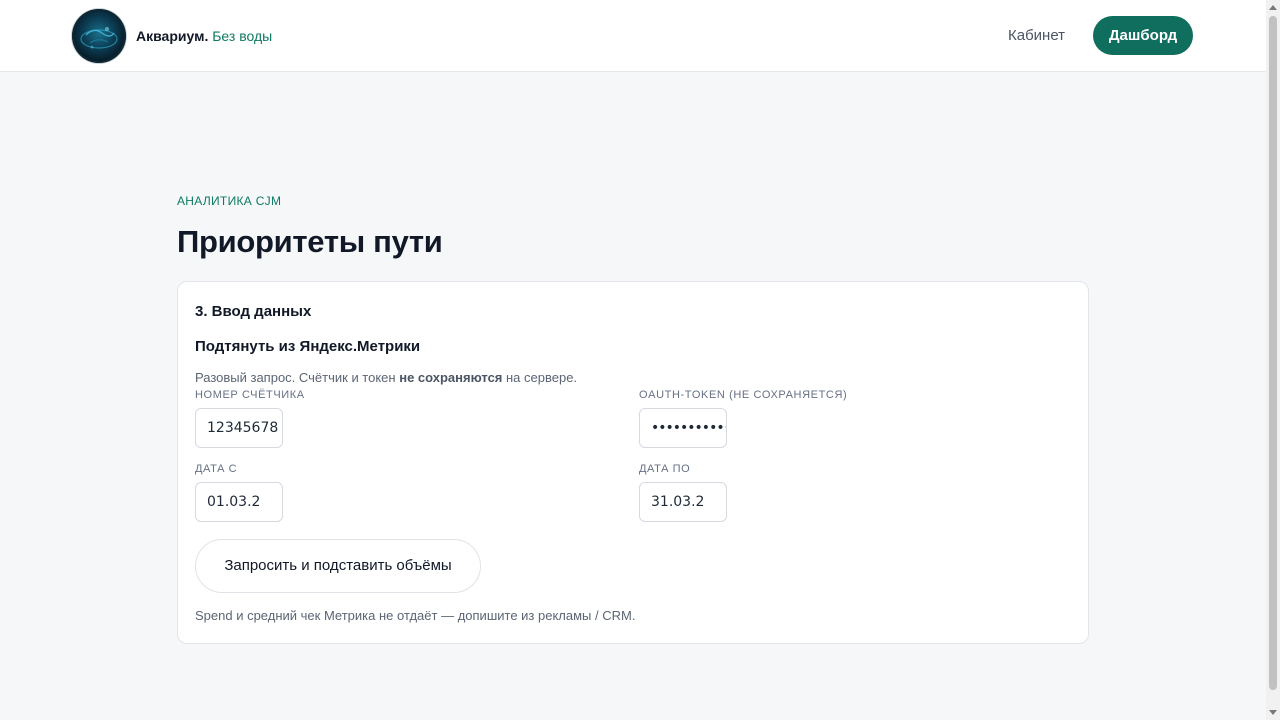 The height and width of the screenshot is (720, 1280). What do you see at coordinates (683, 502) in the screenshot?
I see `date-to-input: 31.03.2` at bounding box center [683, 502].